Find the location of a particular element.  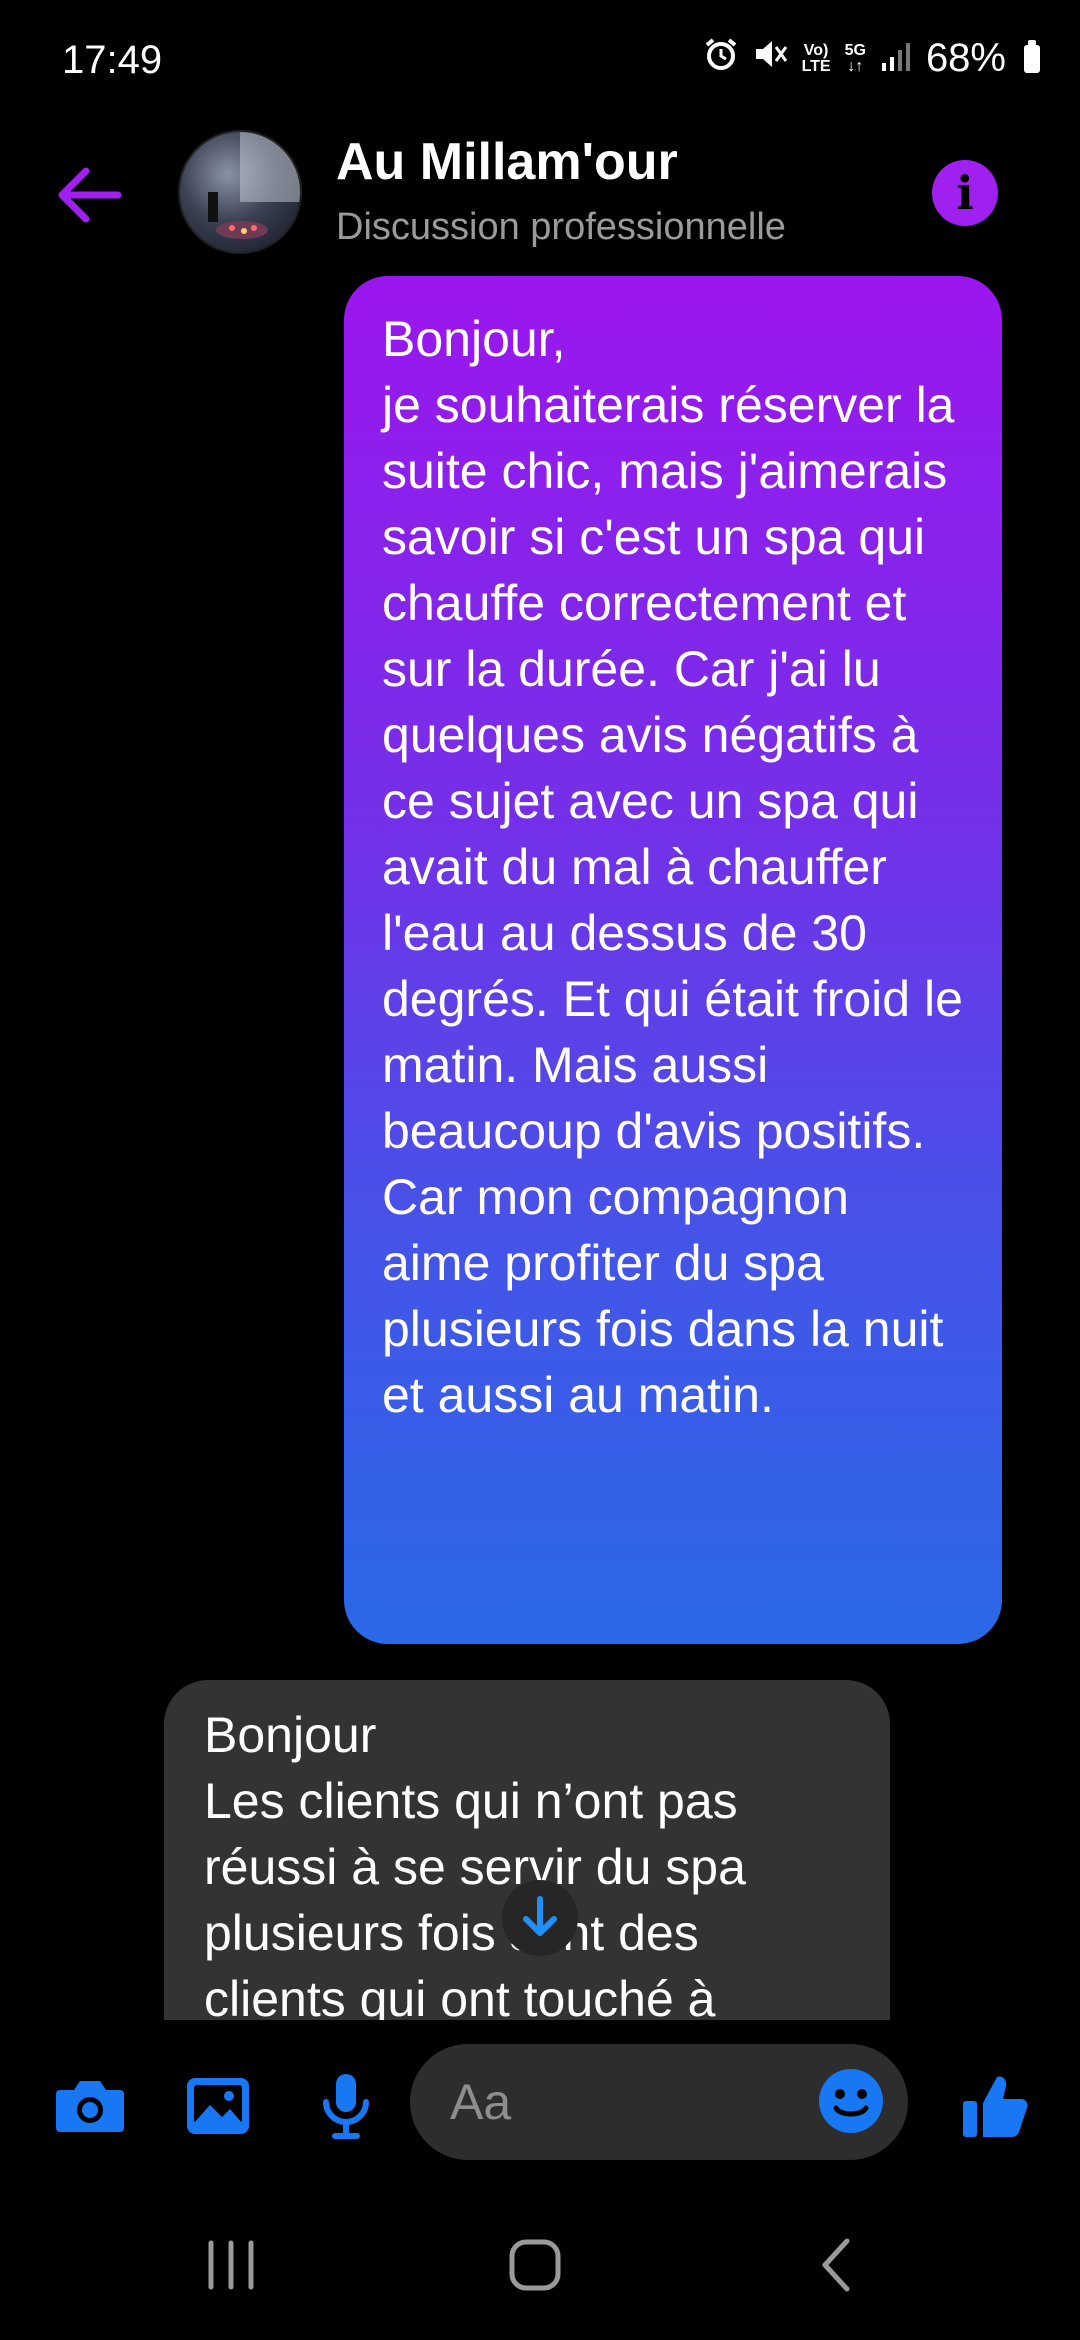

emoji-button is located at coordinates (851, 2101).